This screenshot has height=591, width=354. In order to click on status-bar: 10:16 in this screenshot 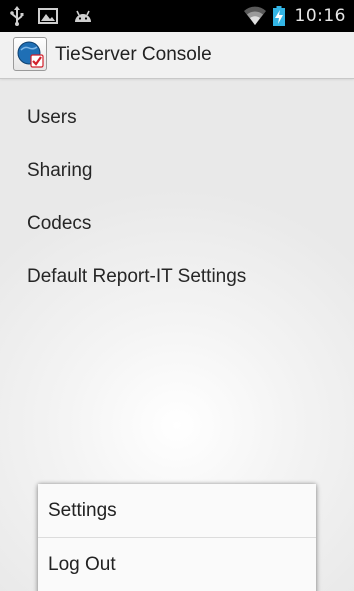, I will do `click(177, 16)`.